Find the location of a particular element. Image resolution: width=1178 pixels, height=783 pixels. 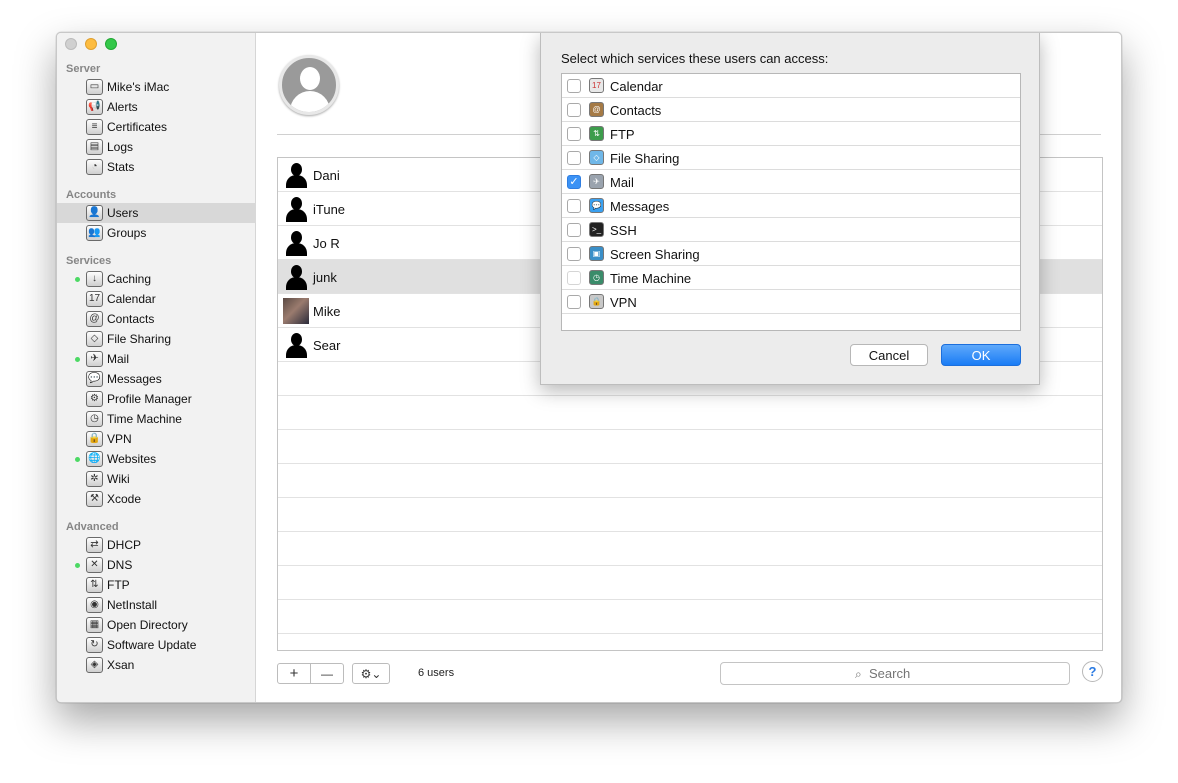

sidebar-item-contacts: @ Contacts is located at coordinates (156, 319).